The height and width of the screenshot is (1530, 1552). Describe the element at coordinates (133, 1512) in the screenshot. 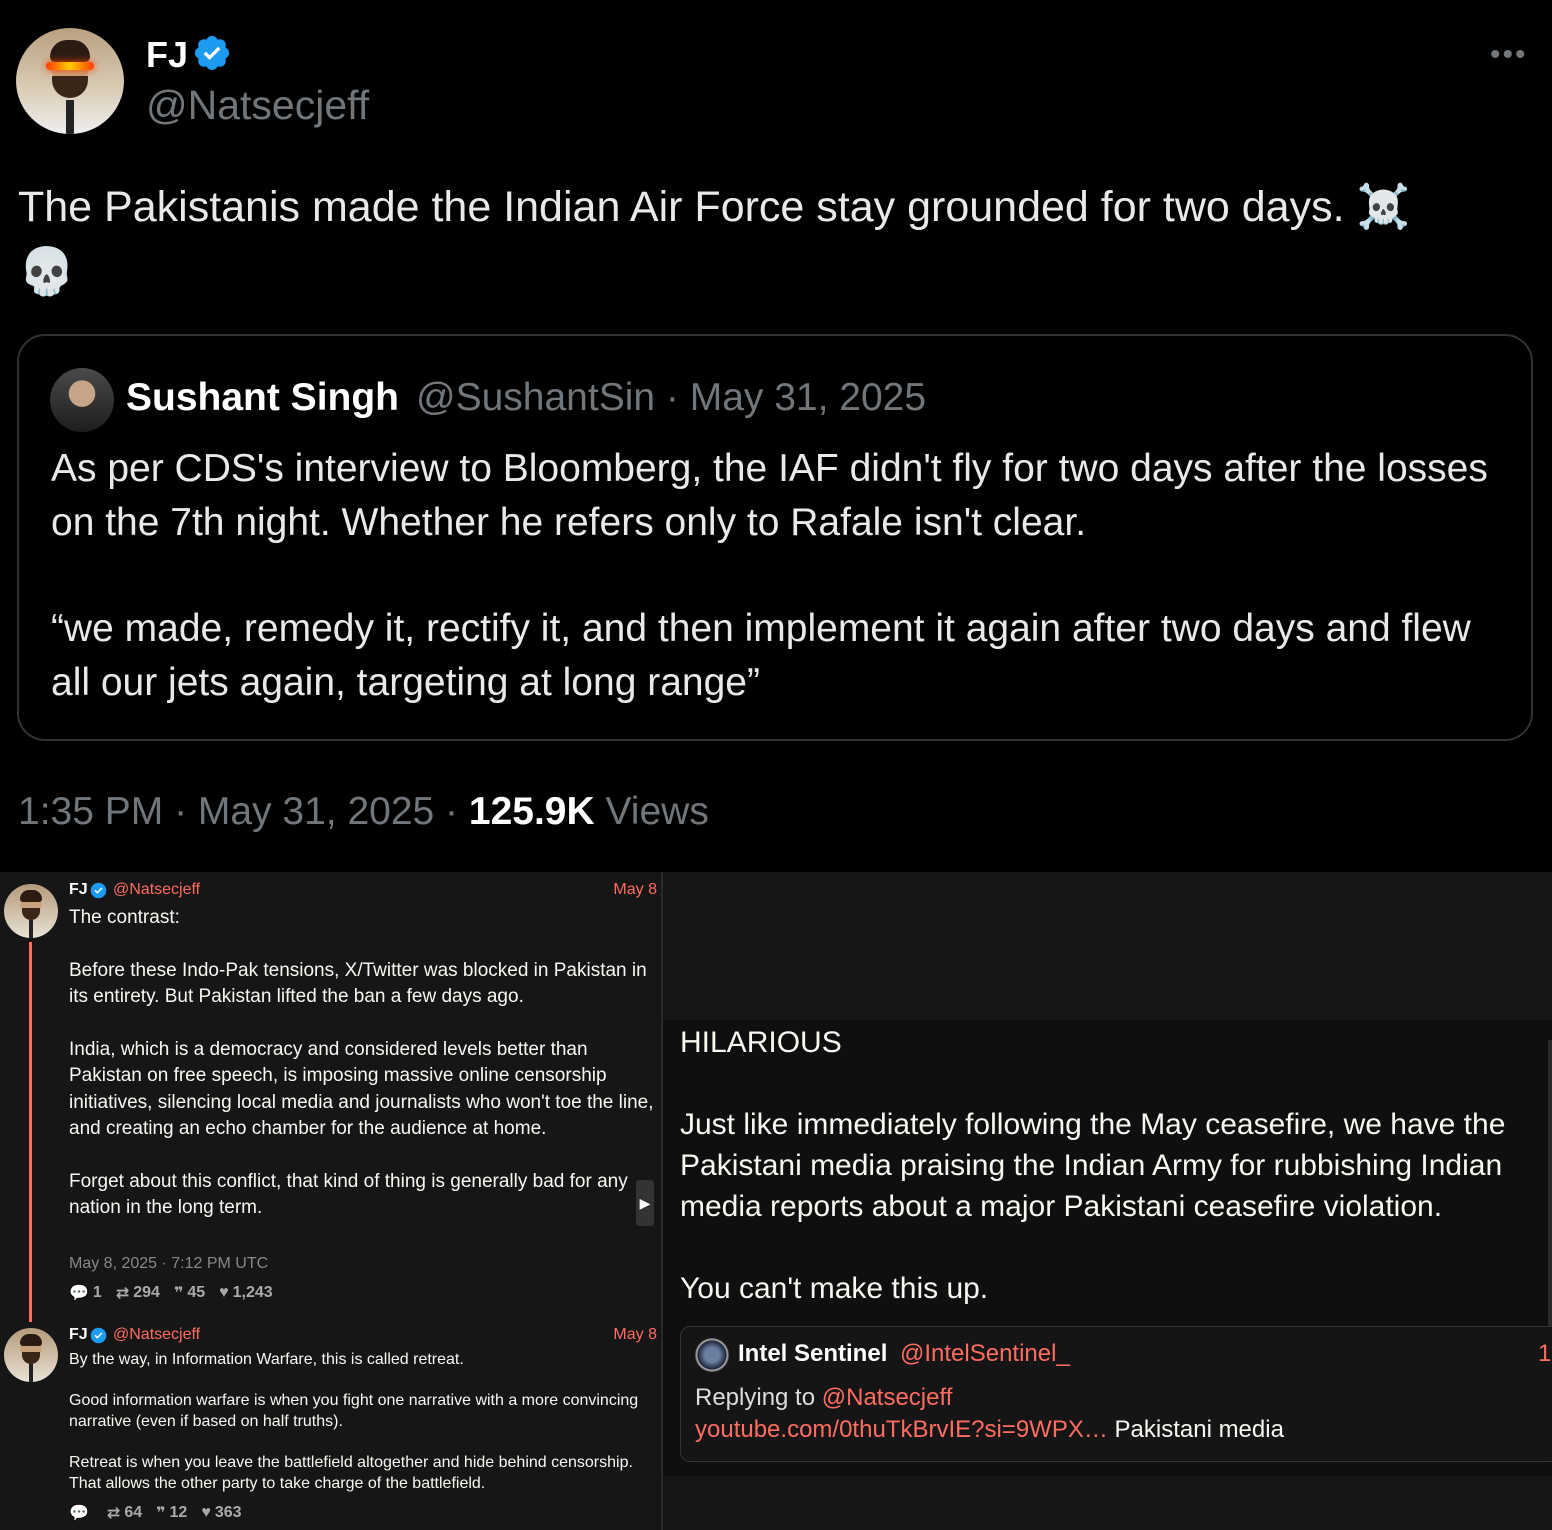

I see `retweet-count: 64` at that location.